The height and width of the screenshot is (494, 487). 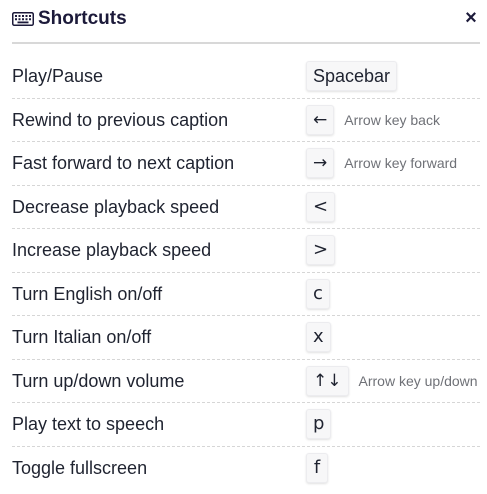 I want to click on shortcut-key: f, so click(x=317, y=467).